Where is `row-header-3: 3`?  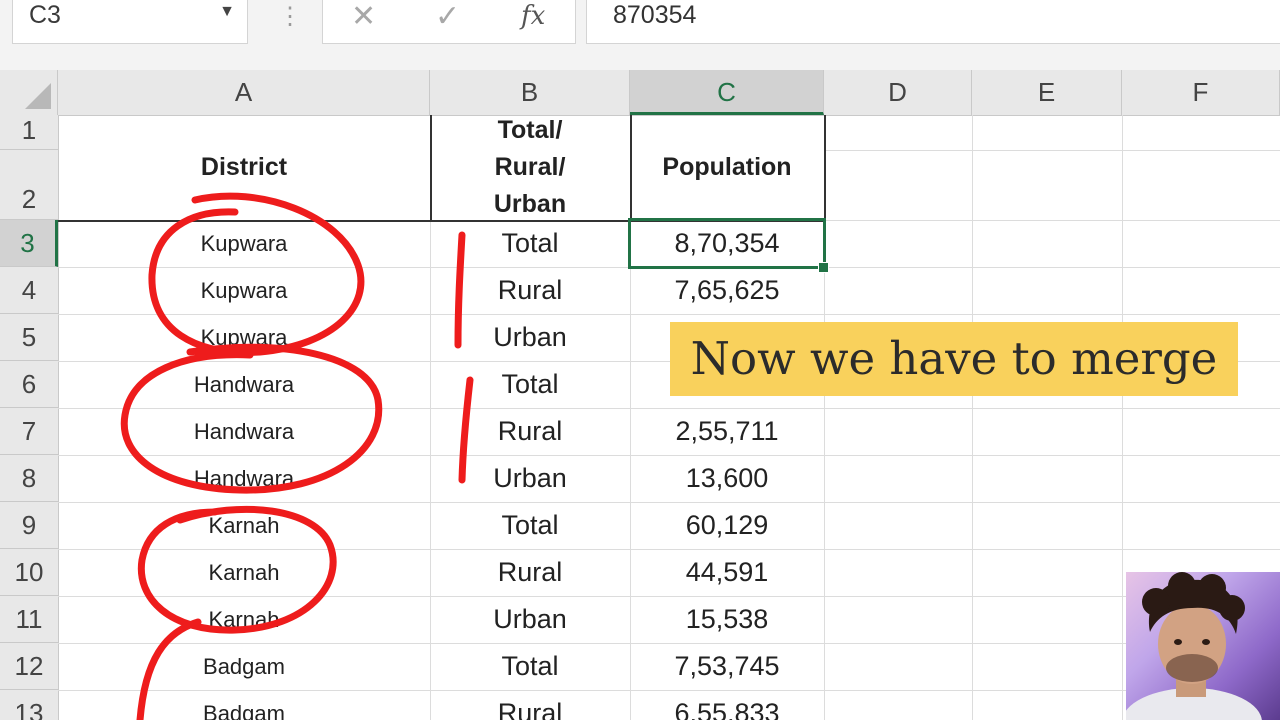
row-header-3: 3 is located at coordinates (29, 243).